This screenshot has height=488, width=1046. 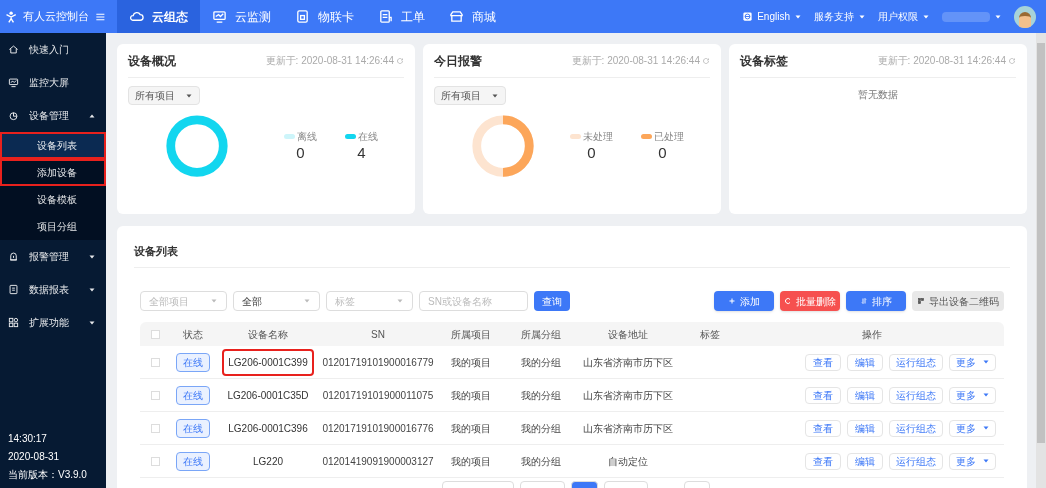 What do you see at coordinates (53, 145) in the screenshot?
I see `sidebar-subitem: 设备列表` at bounding box center [53, 145].